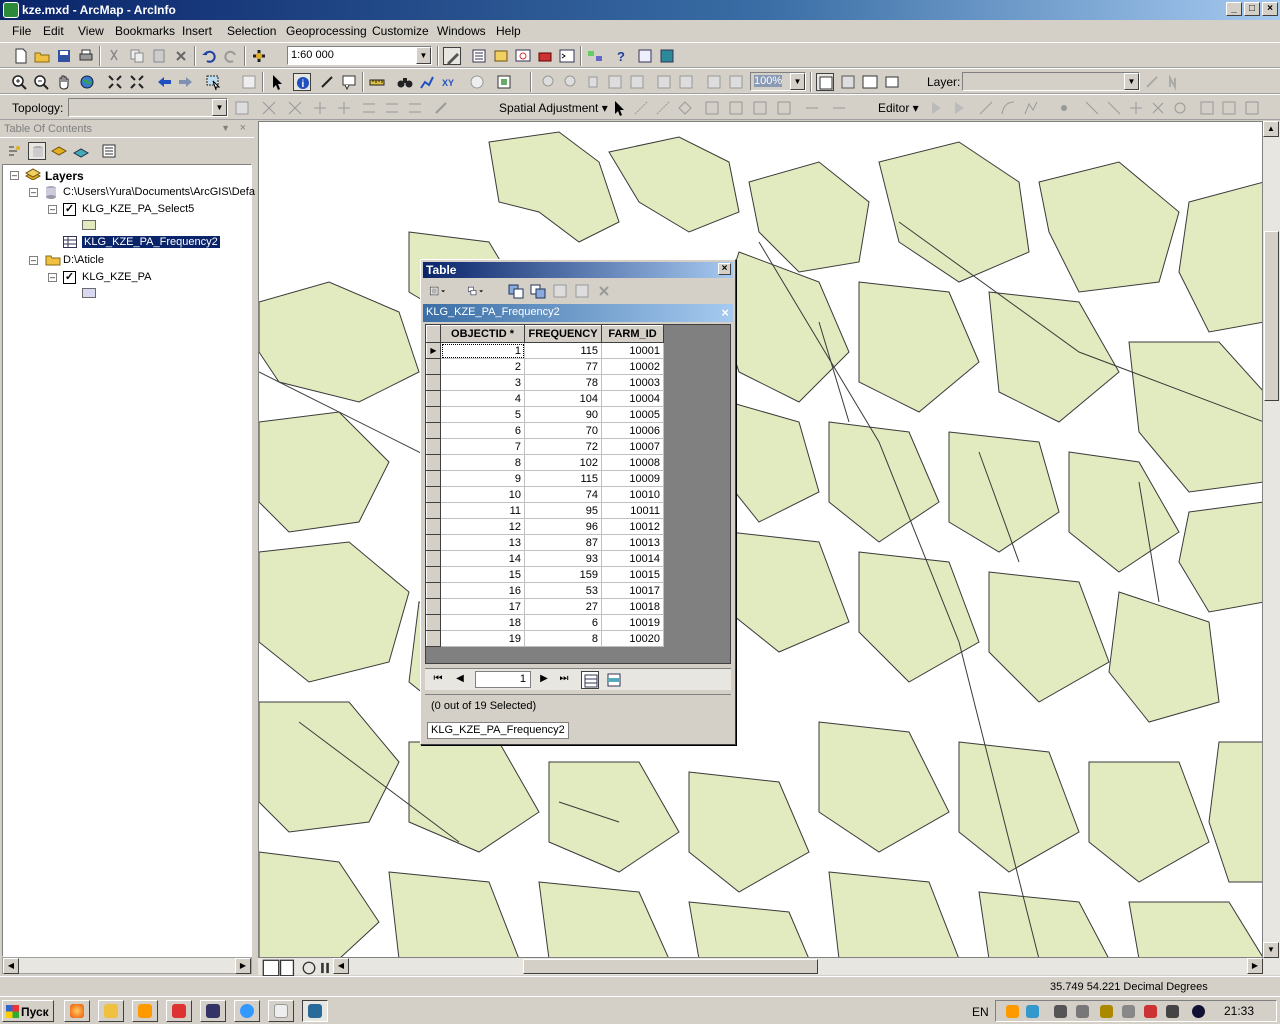 This screenshot has width=1280, height=1024. I want to click on cell-farm-id: 10005, so click(632, 414).